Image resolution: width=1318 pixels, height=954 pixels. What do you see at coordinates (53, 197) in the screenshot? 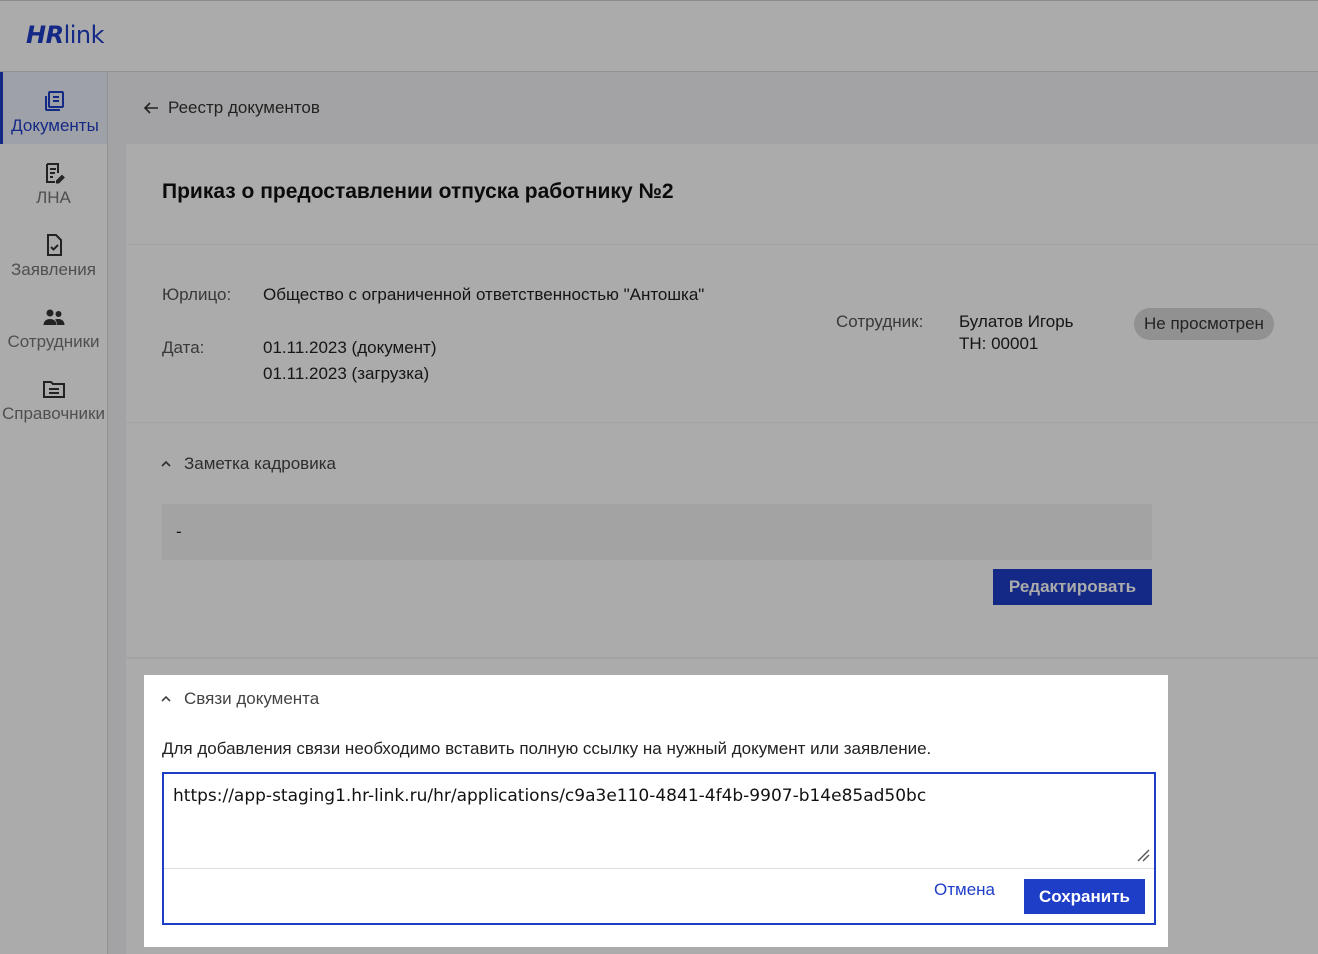
I see `sidebar-item-label: ЛНА` at bounding box center [53, 197].